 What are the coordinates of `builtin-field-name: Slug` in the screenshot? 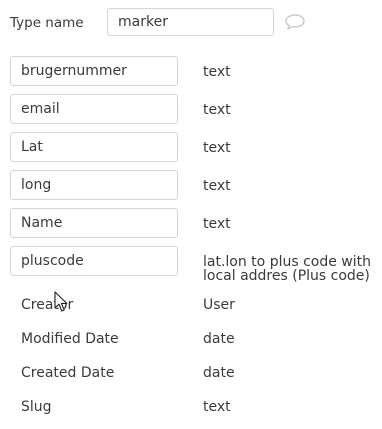 It's located at (36, 407).